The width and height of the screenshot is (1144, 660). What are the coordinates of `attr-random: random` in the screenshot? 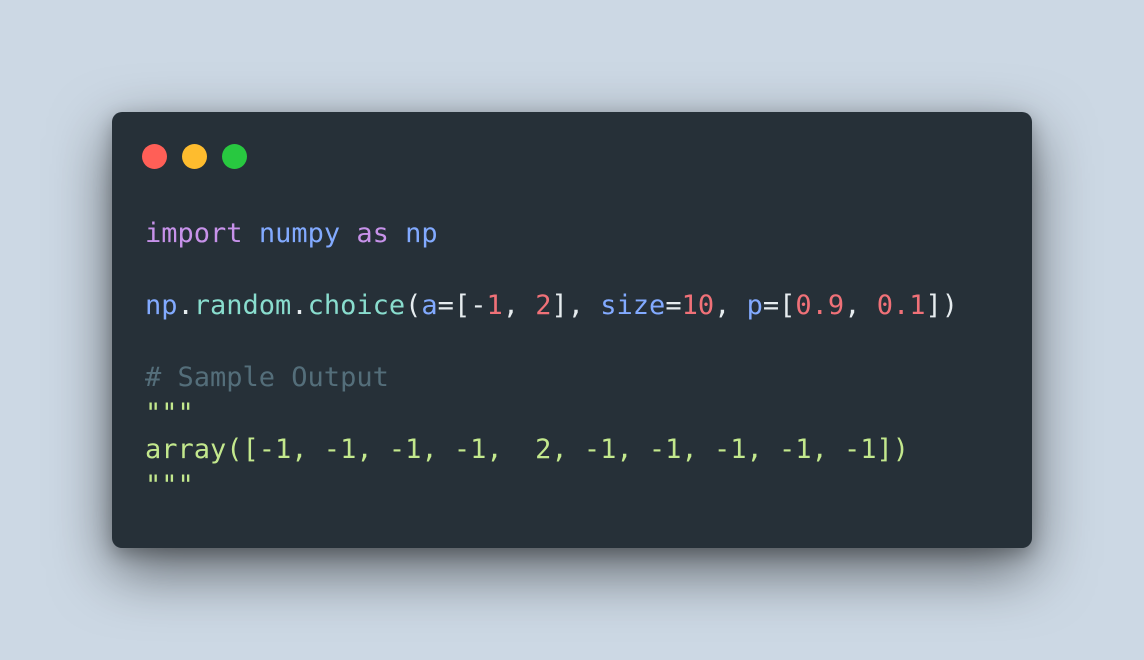 It's located at (242, 305).